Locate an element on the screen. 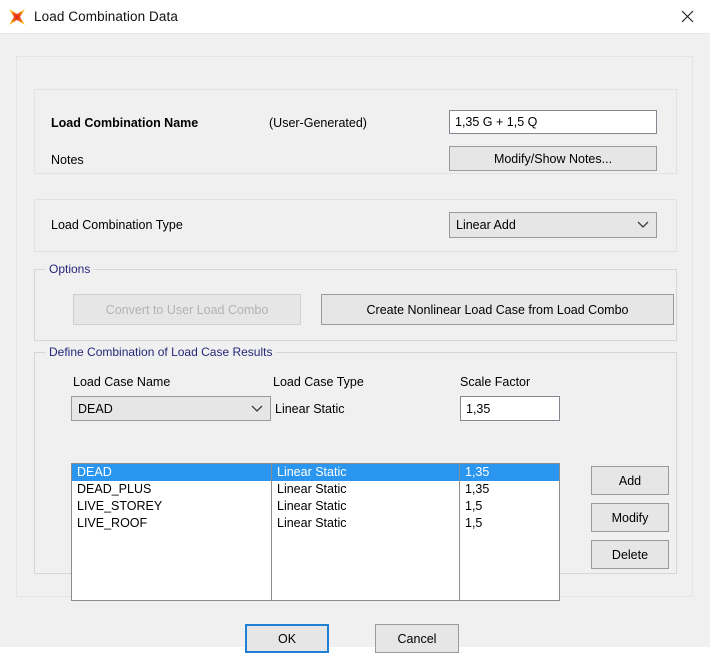 This screenshot has height=653, width=710. load-case-name-value: DEAD is located at coordinates (95, 408).